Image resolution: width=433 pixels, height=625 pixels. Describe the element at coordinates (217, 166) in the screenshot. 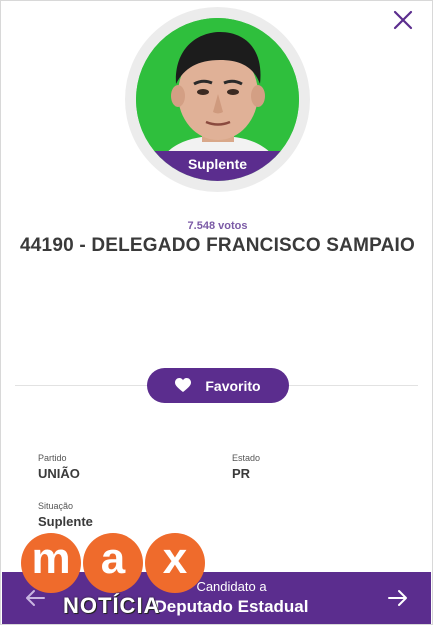

I see `status-badge: Suplente` at that location.